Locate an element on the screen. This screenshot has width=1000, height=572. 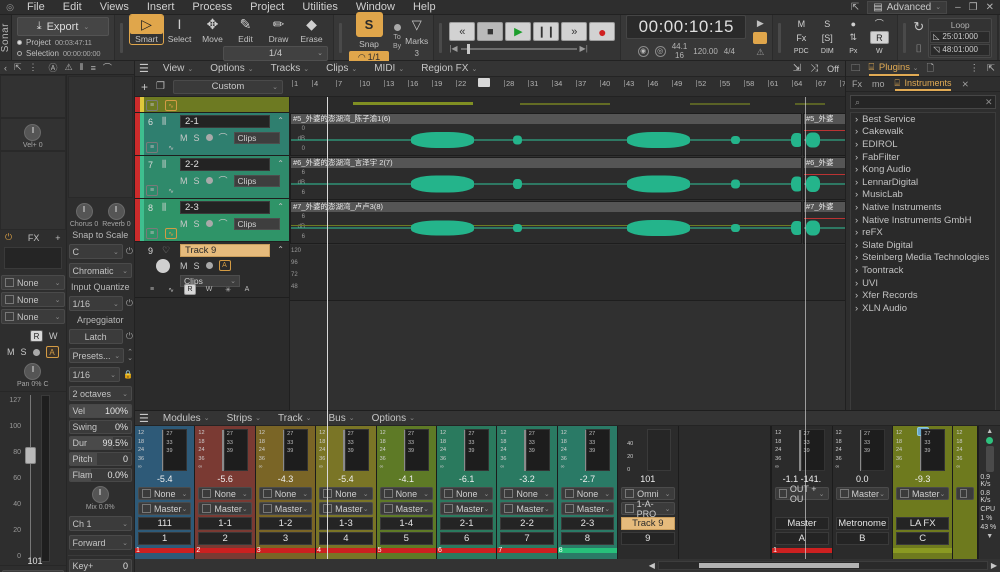
radio-project is located at coordinates (19, 42).